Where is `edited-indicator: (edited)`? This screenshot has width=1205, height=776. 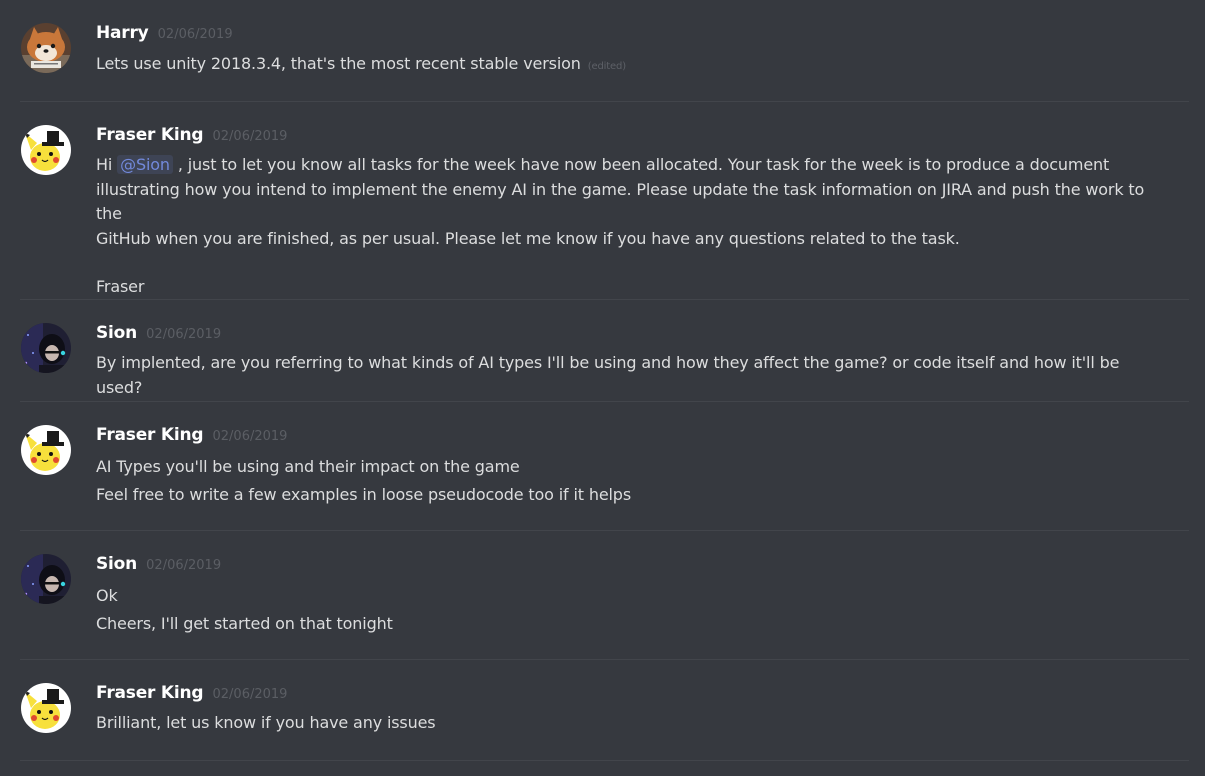
edited-indicator: (edited) is located at coordinates (606, 66).